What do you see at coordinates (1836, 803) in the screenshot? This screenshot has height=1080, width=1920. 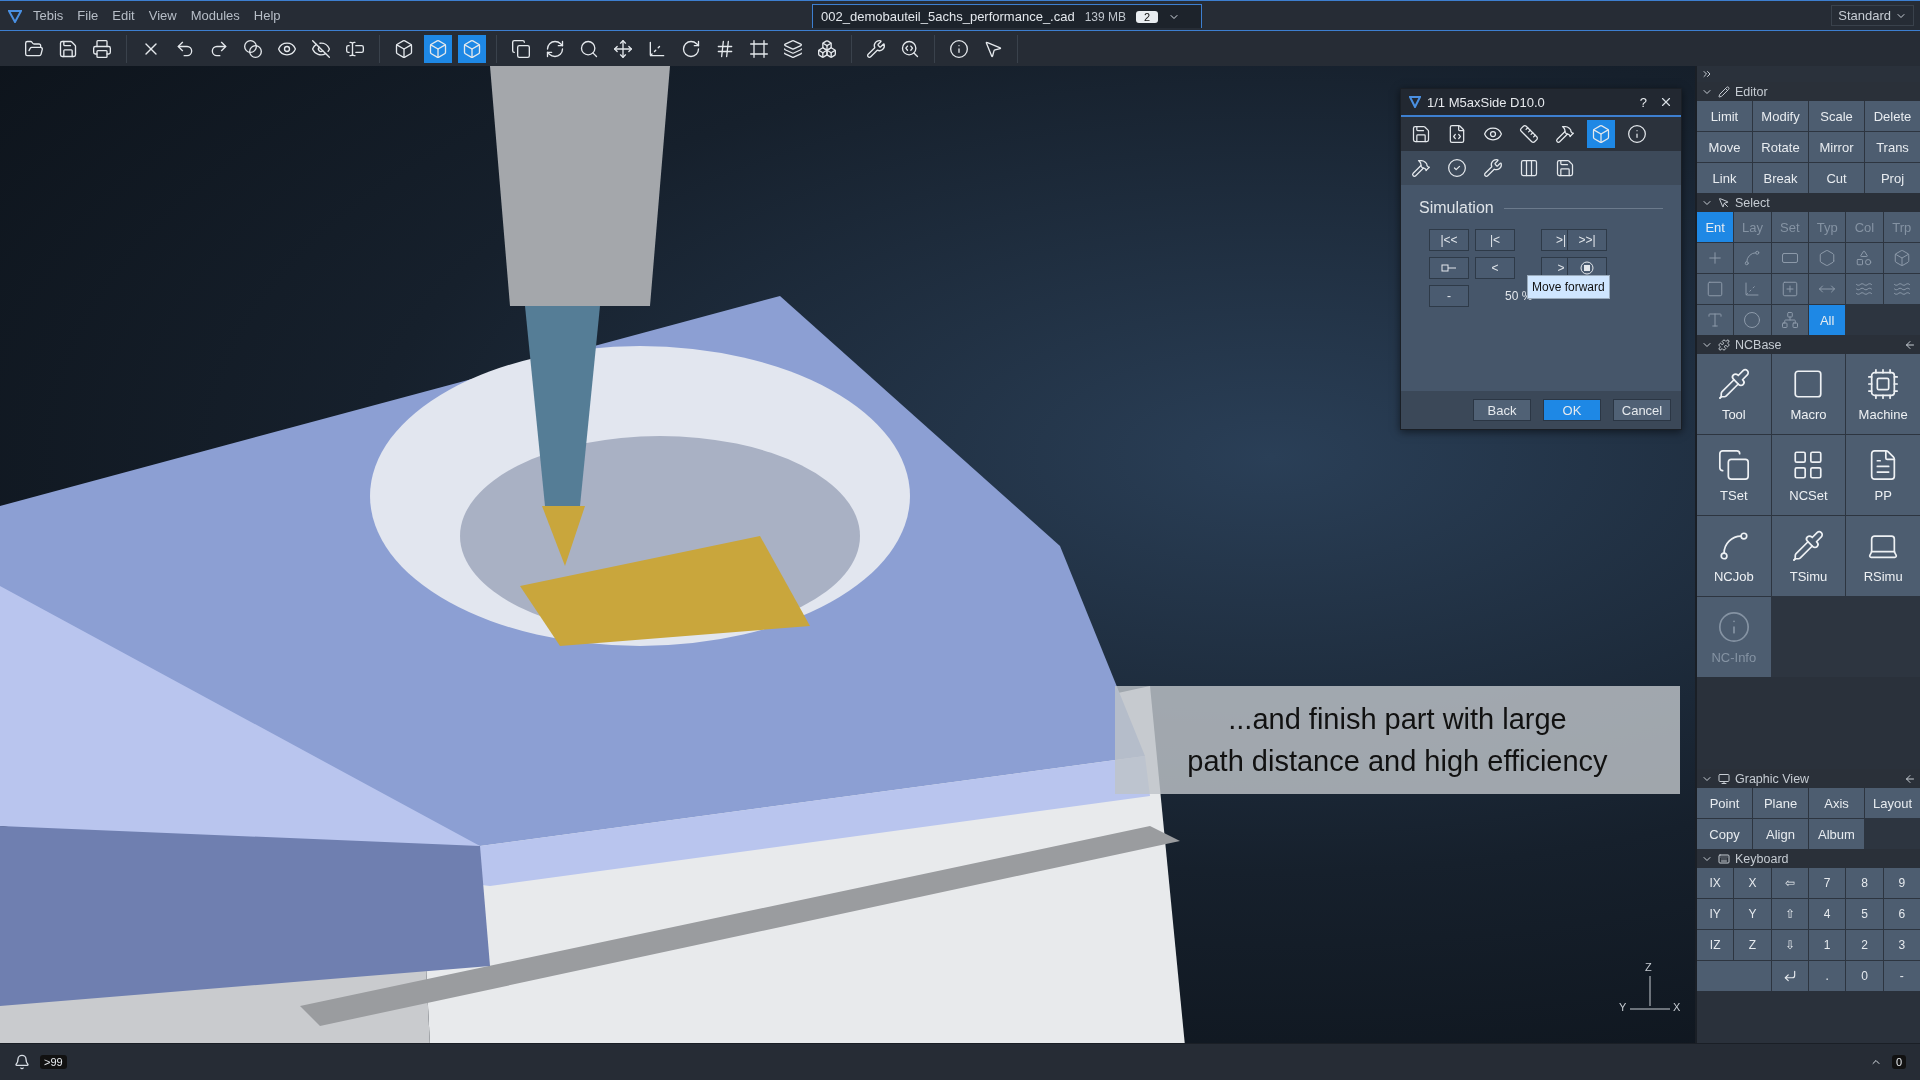 I see `view-button: Axis` at bounding box center [1836, 803].